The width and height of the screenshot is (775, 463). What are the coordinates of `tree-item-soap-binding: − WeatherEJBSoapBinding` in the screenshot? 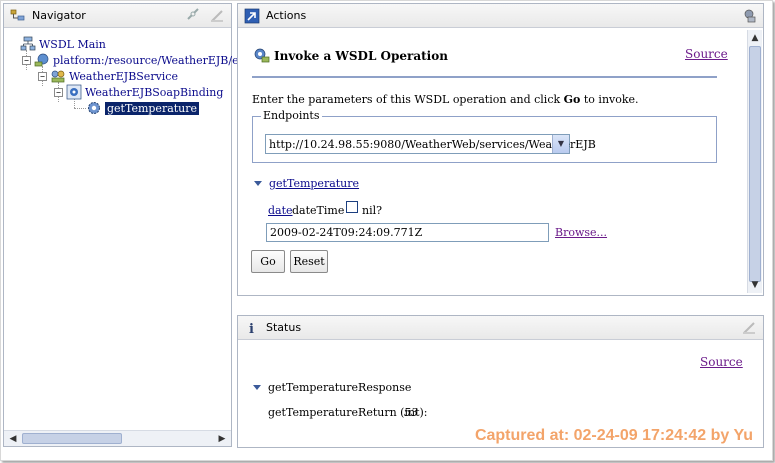 It's located at (138, 92).